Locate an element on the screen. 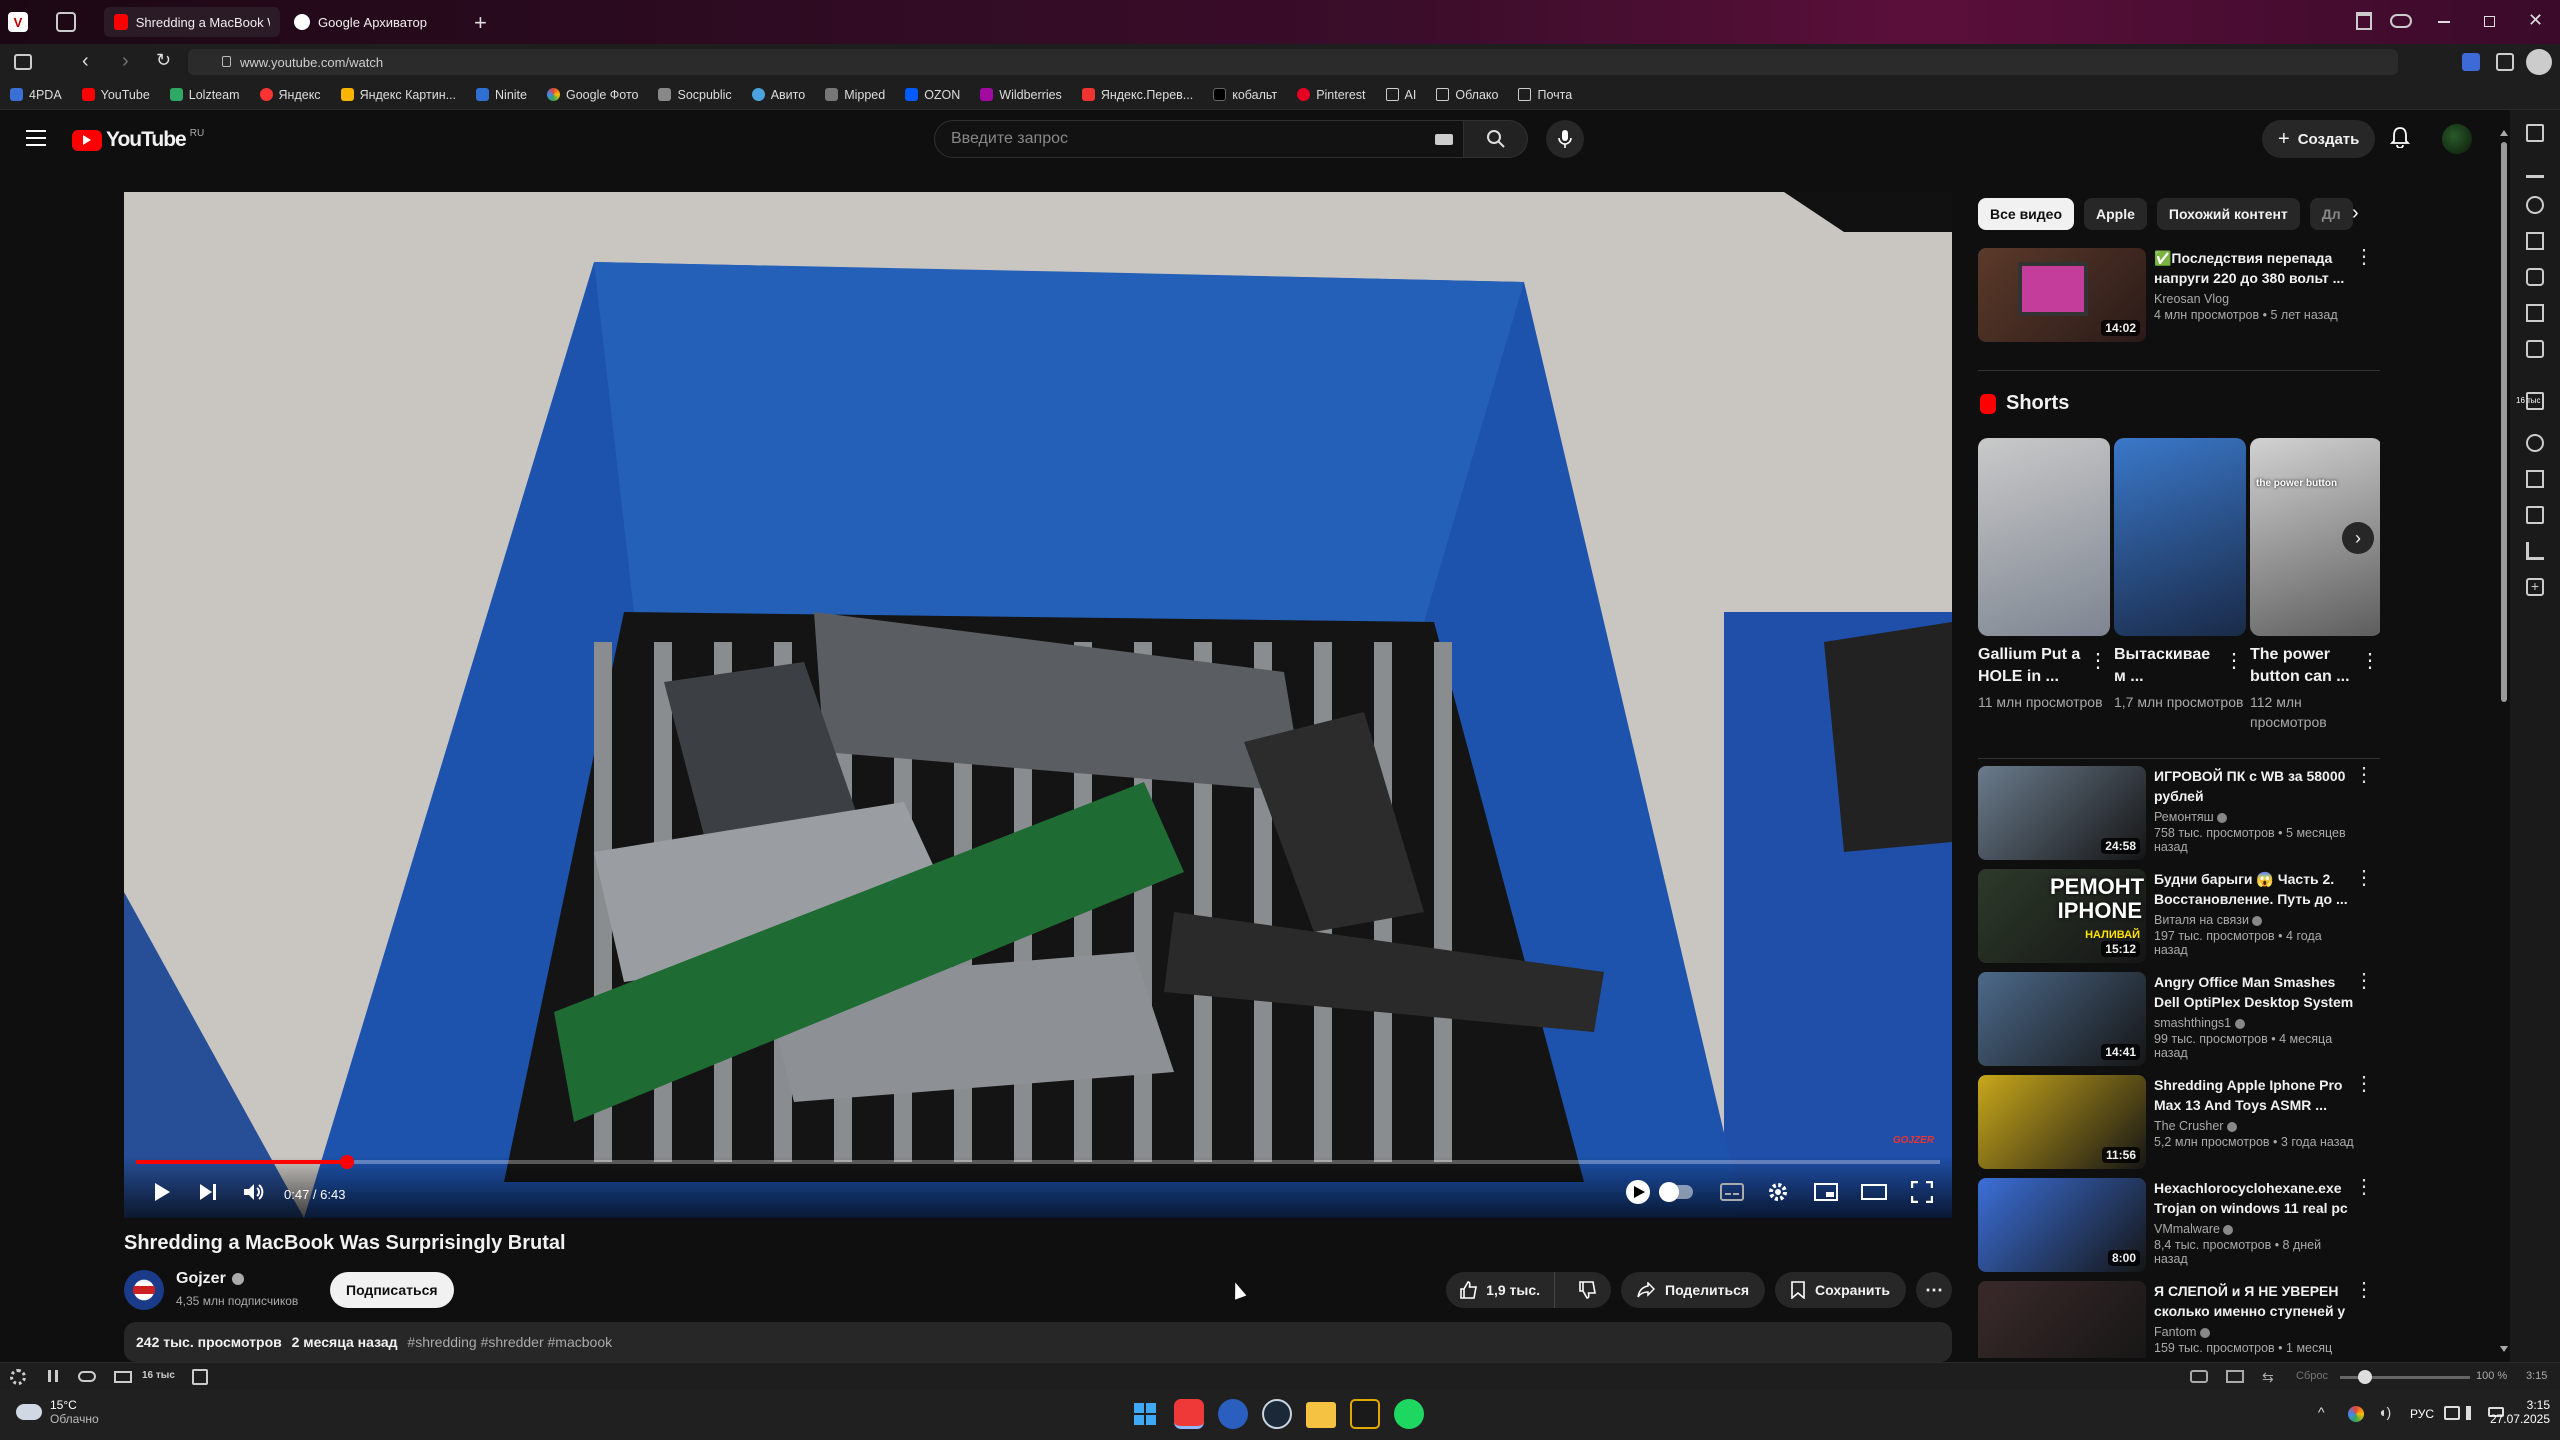 Image resolution: width=2560 pixels, height=1440 pixels. chatgpt-taskbar-icon is located at coordinates (1233, 1414).